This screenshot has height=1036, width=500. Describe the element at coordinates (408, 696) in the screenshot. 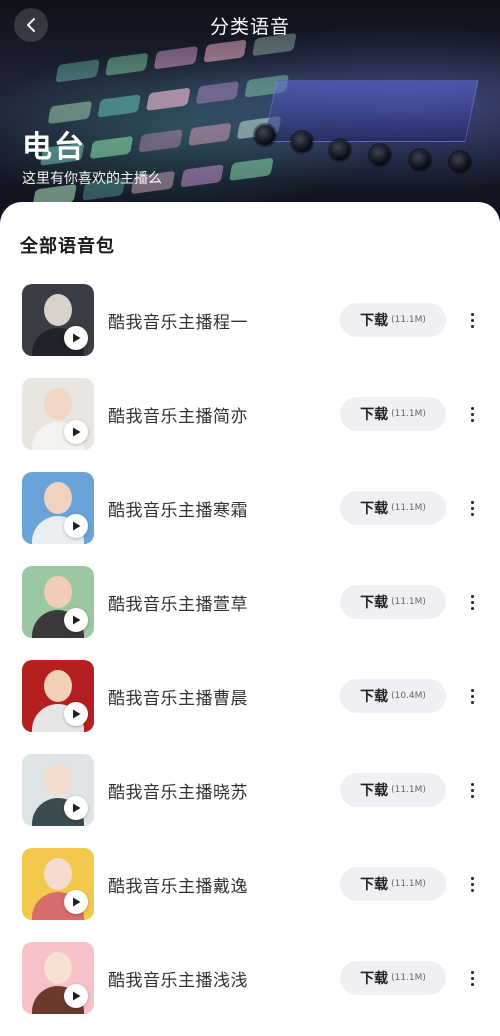

I see `download-size: (10.4M)` at that location.